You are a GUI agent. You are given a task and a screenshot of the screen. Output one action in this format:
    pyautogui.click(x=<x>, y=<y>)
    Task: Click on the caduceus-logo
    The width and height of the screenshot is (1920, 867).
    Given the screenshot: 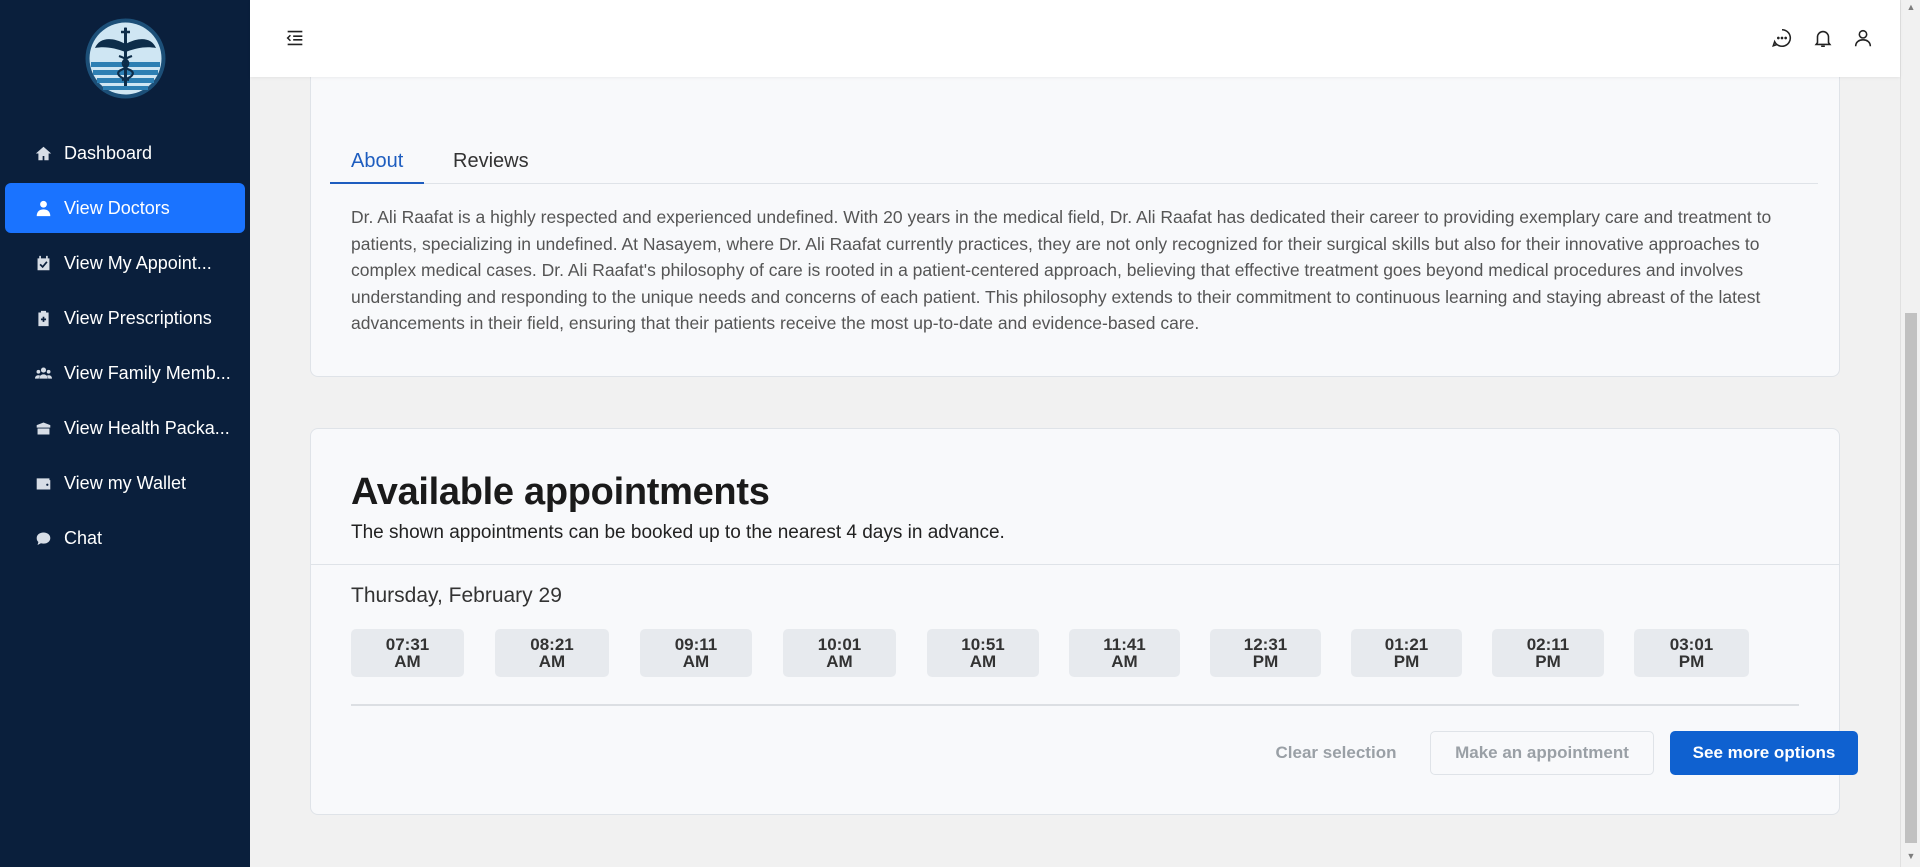 What is the action you would take?
    pyautogui.click(x=125, y=58)
    